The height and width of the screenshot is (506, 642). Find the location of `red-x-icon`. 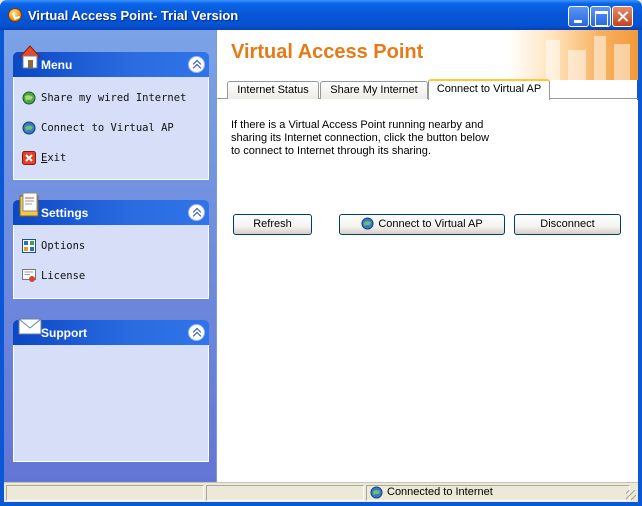

red-x-icon is located at coordinates (29, 158).